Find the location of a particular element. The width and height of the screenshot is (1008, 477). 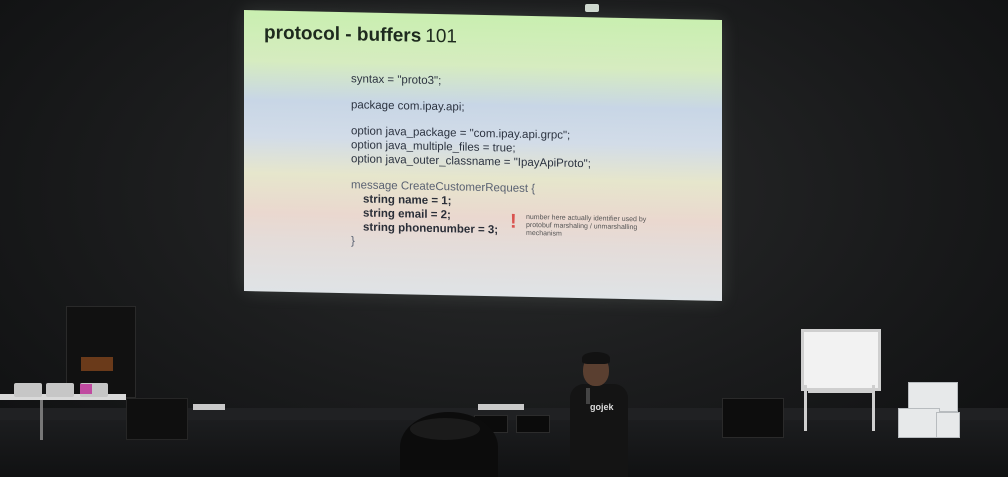

equipment-cart is located at coordinates (157, 419).